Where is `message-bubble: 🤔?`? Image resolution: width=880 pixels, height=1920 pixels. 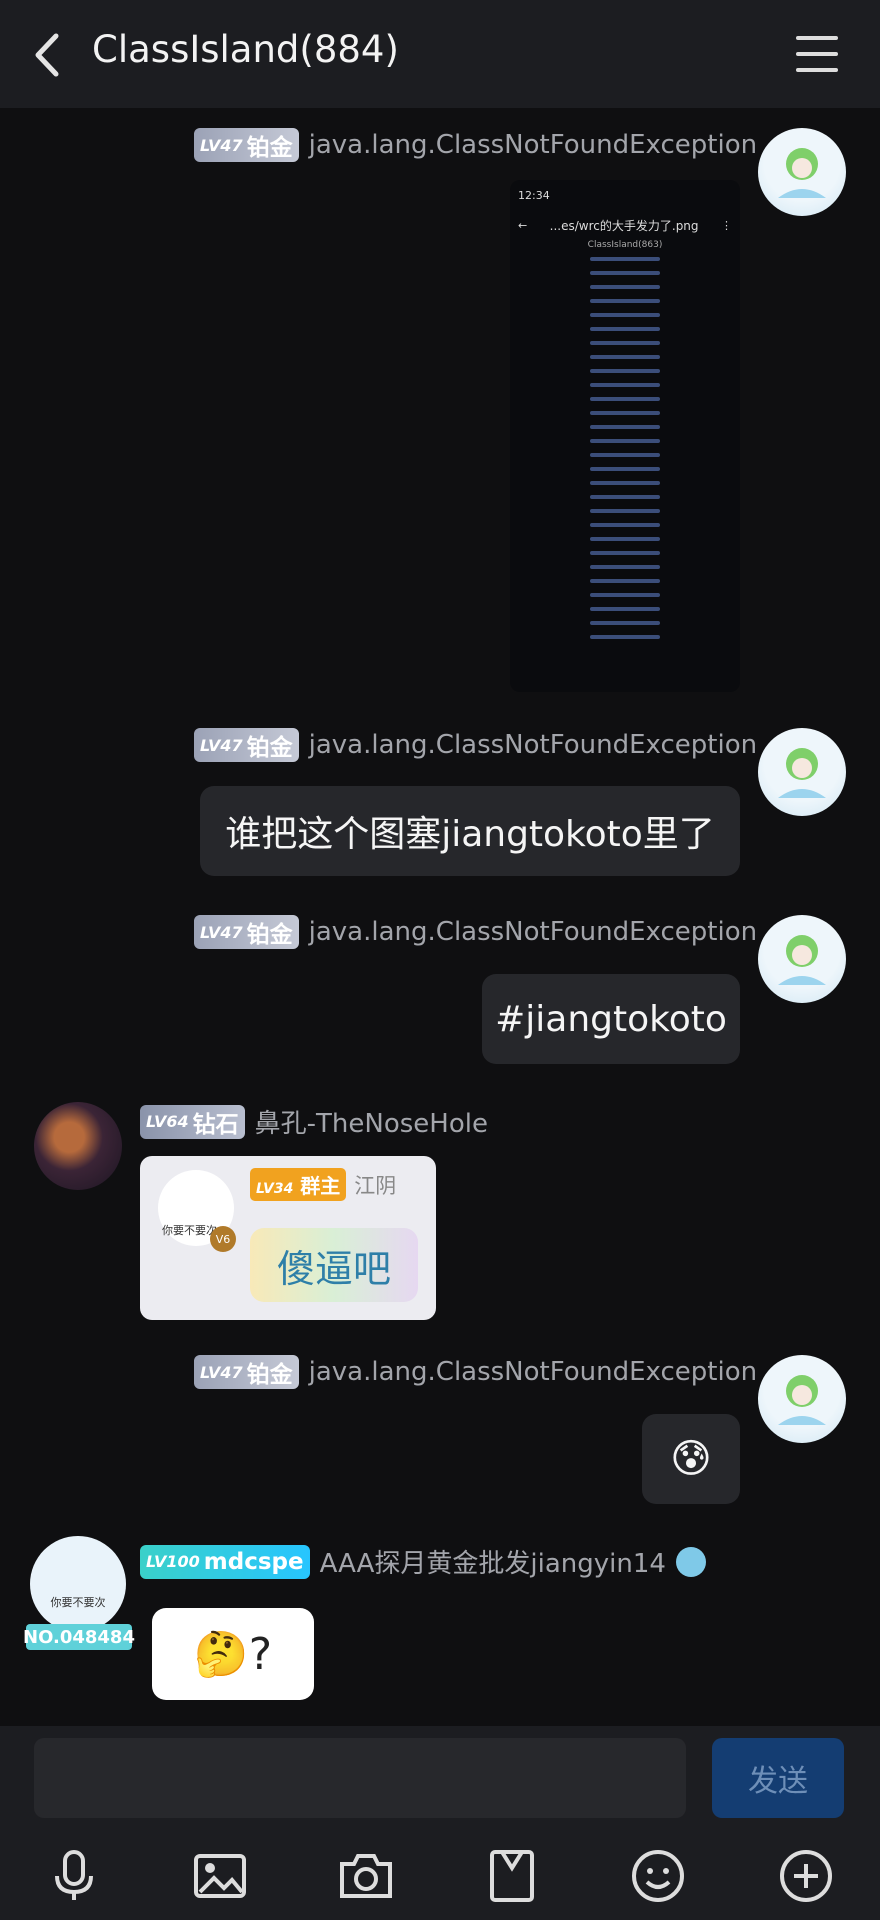
message-bubble: 🤔? is located at coordinates (233, 1654).